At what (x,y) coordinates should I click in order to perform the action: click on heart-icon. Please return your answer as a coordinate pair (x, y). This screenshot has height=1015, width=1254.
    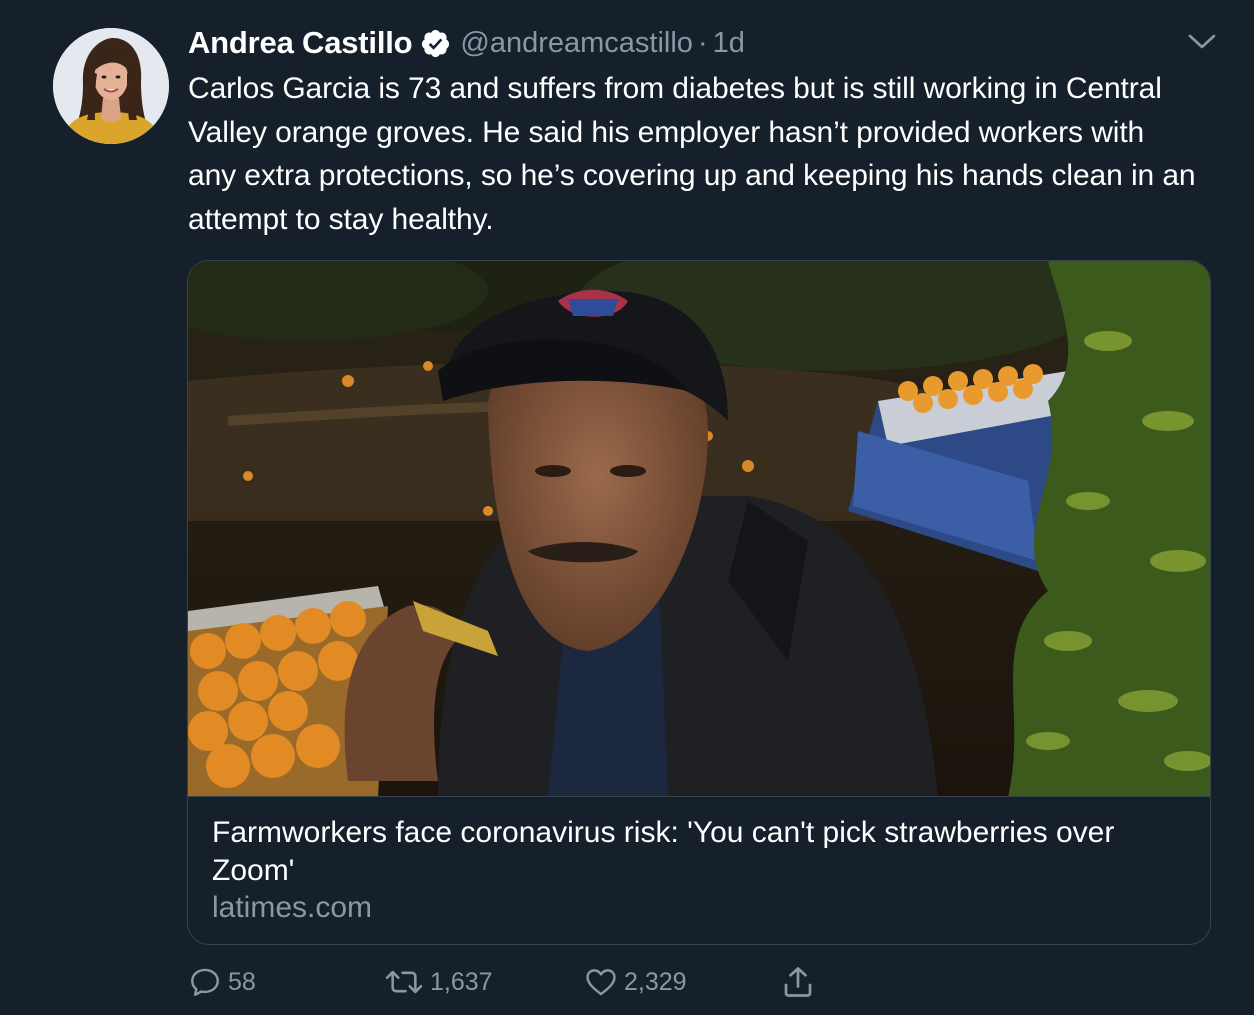
    Looking at the image, I should click on (601, 982).